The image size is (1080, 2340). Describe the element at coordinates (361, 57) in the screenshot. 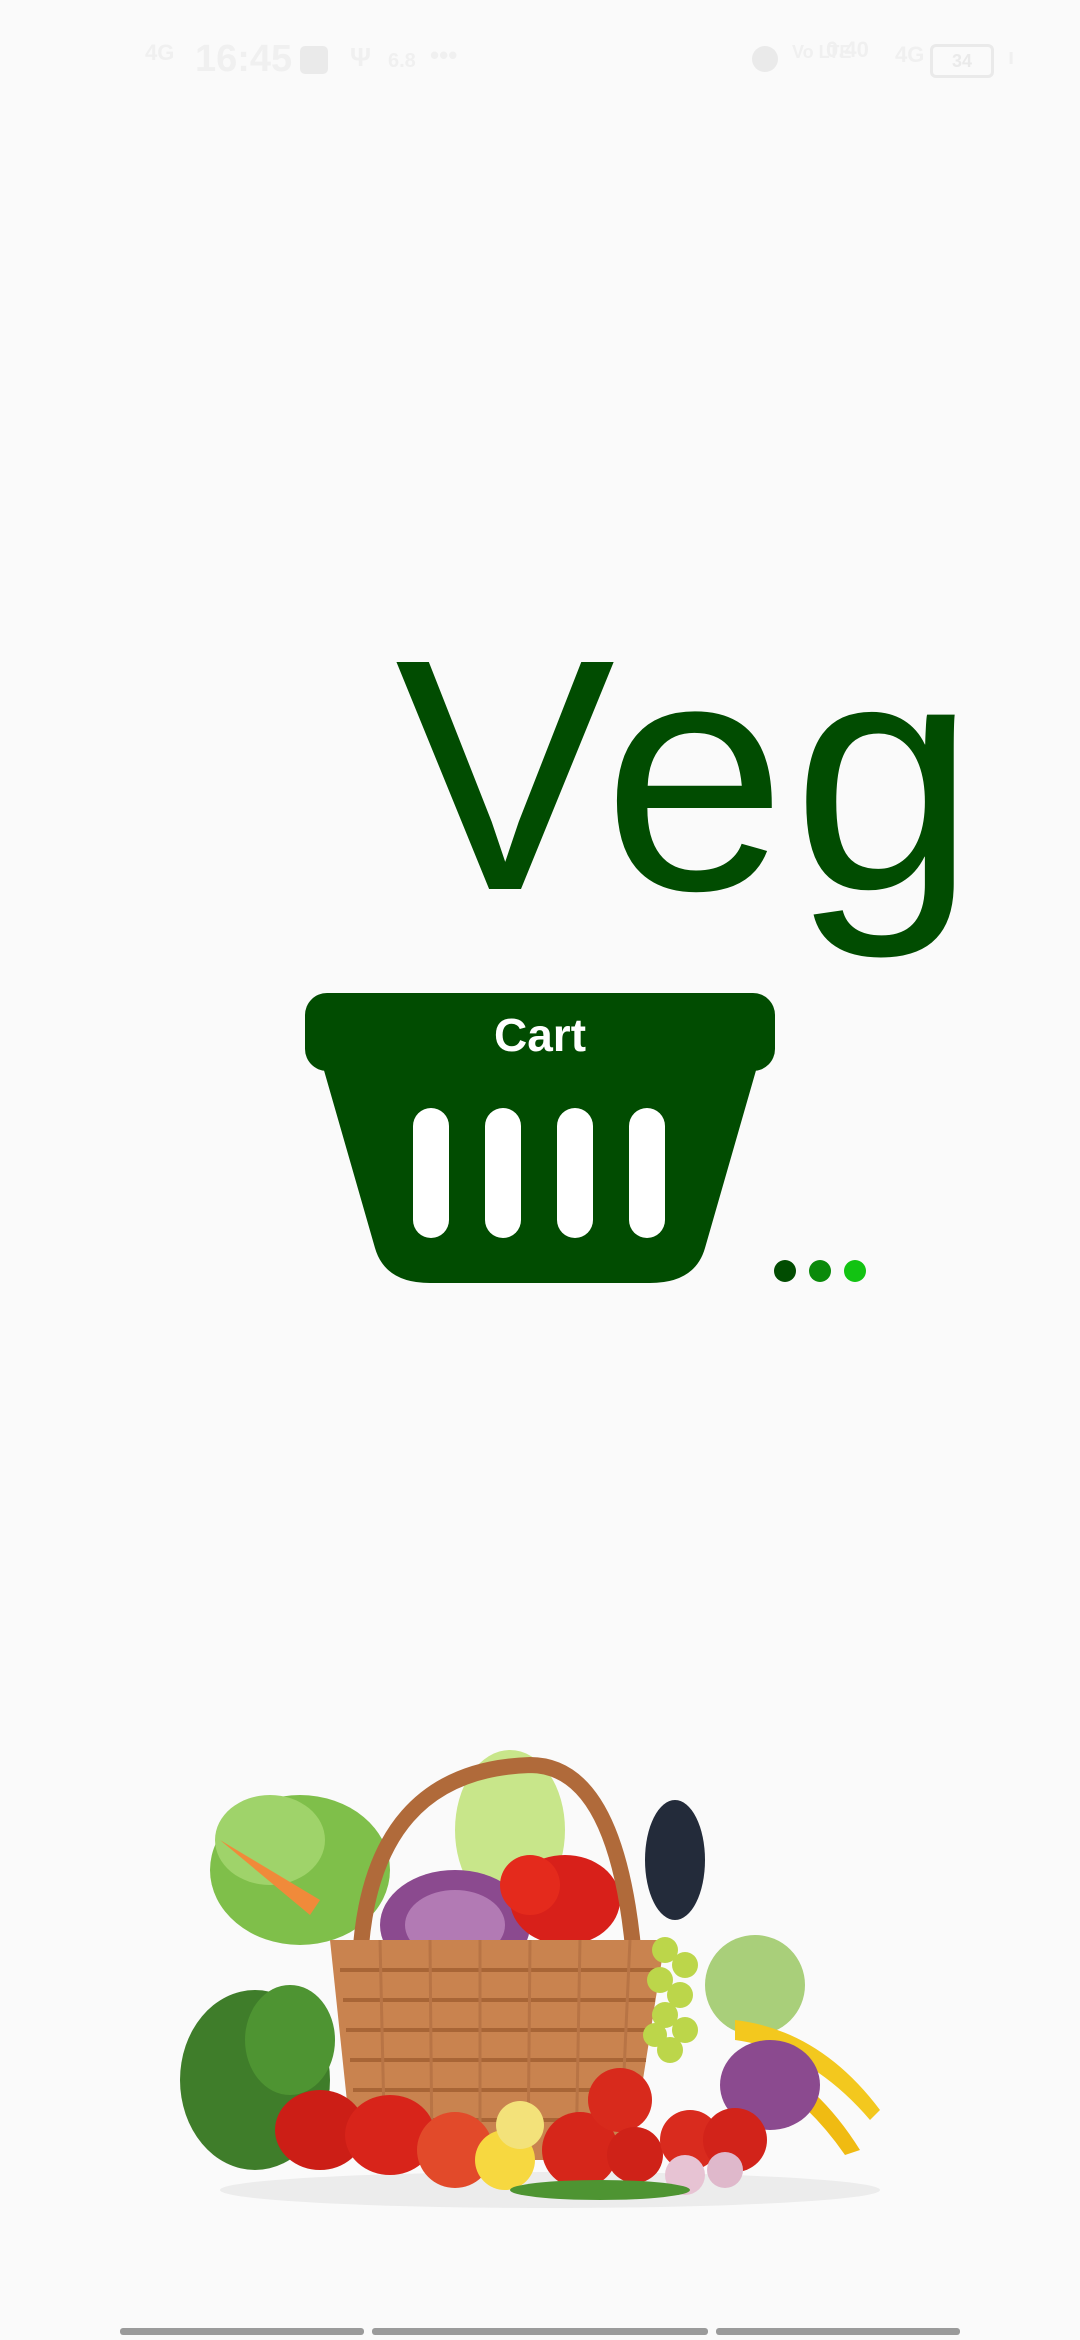

I see `usb-icon: Ψ` at that location.